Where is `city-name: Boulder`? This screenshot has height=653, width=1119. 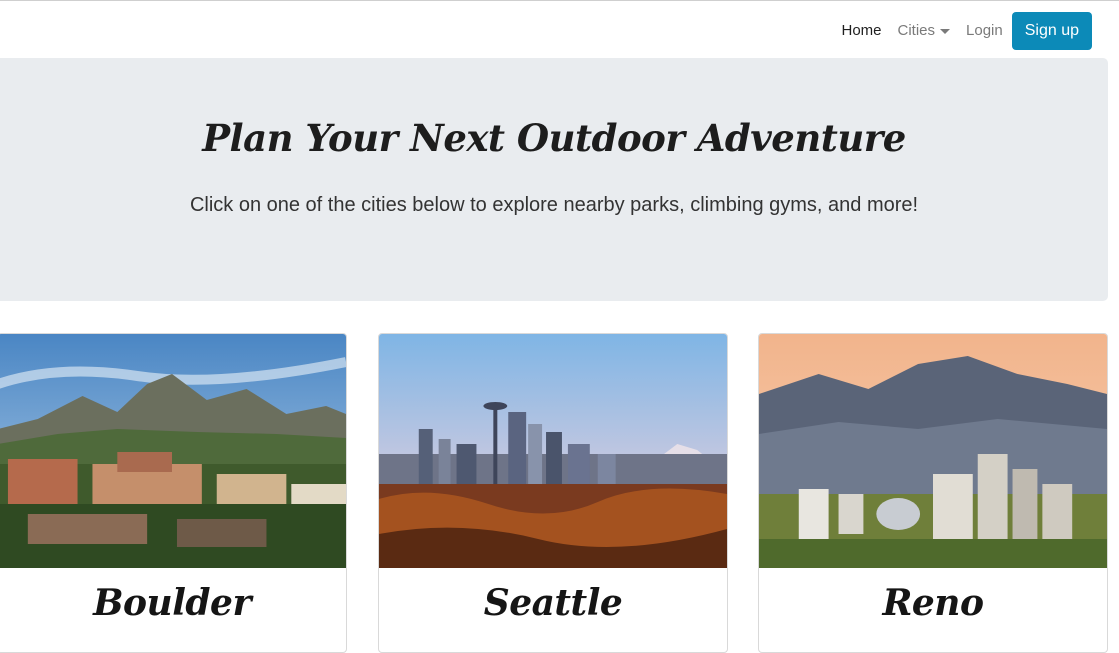 city-name: Boulder is located at coordinates (172, 603).